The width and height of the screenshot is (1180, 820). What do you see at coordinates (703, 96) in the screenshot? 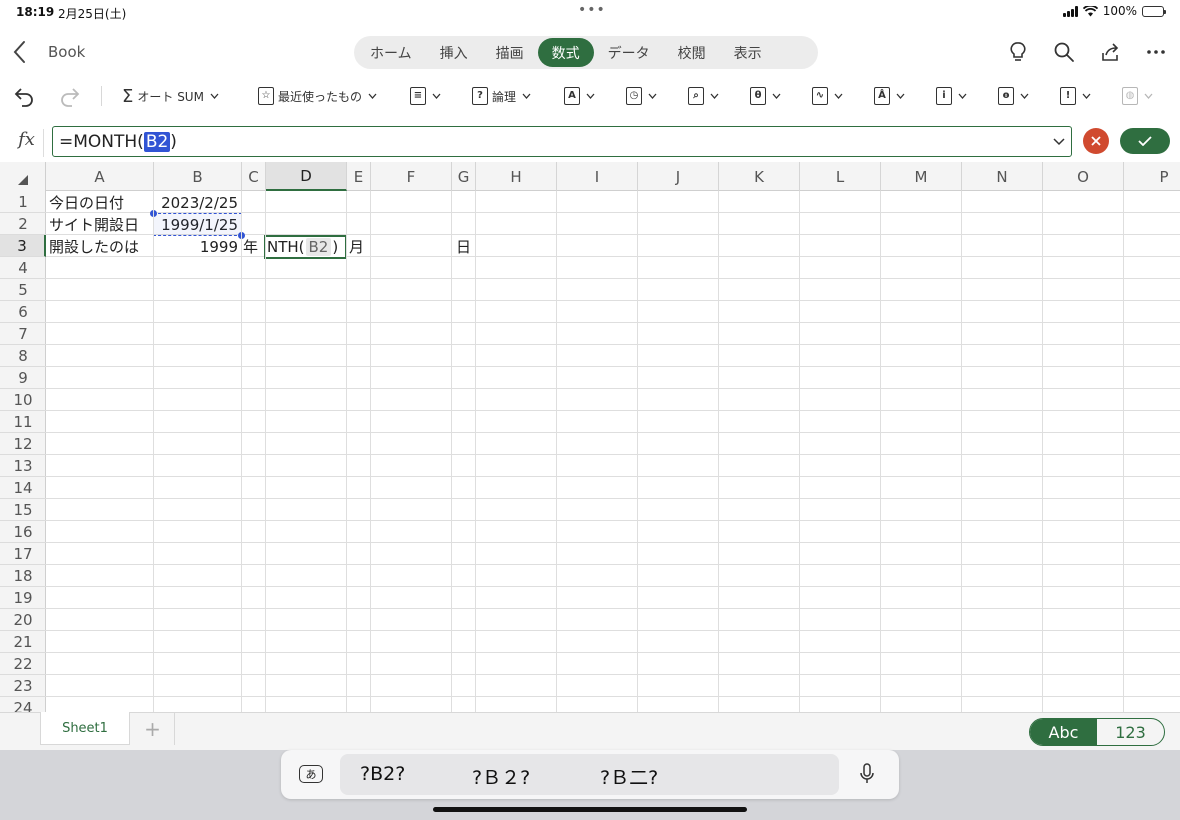
I see `lookup-button: ⌕` at bounding box center [703, 96].